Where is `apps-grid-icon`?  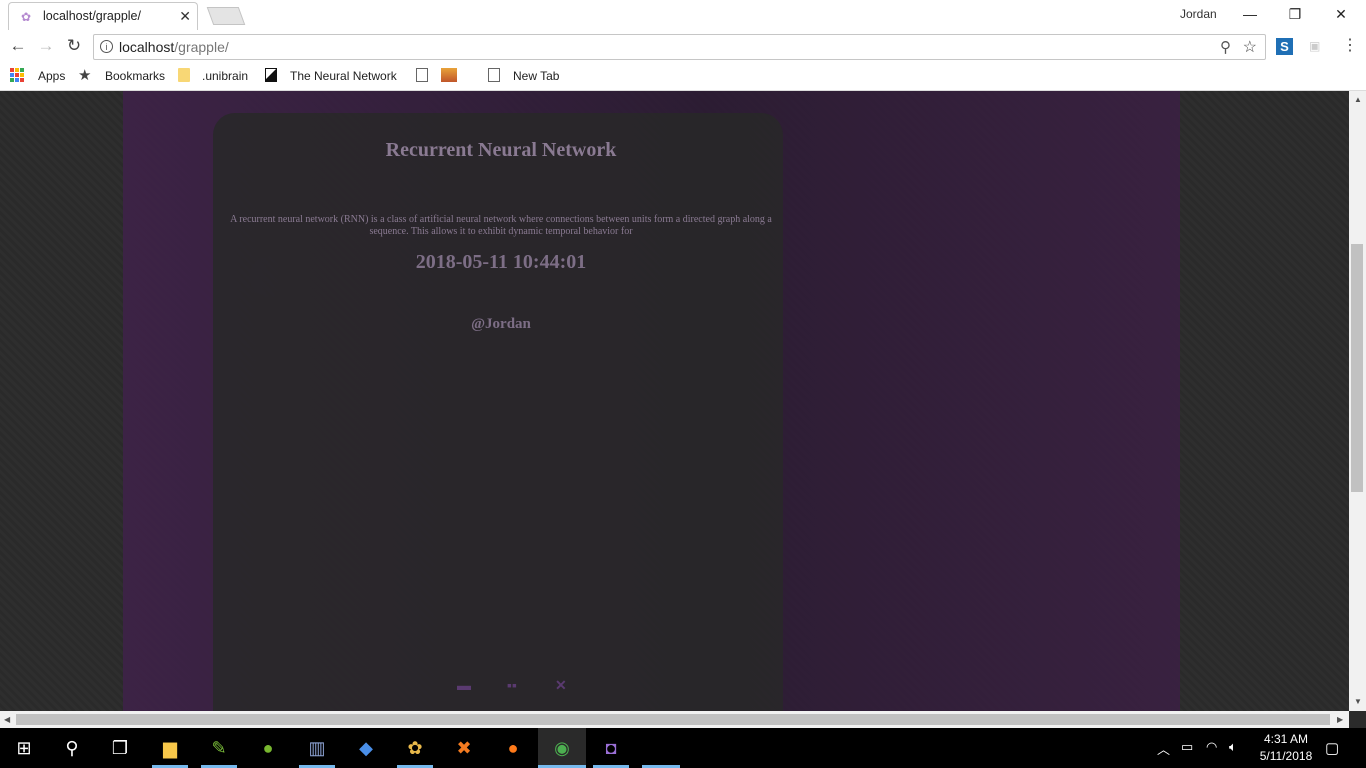 apps-grid-icon is located at coordinates (17, 75).